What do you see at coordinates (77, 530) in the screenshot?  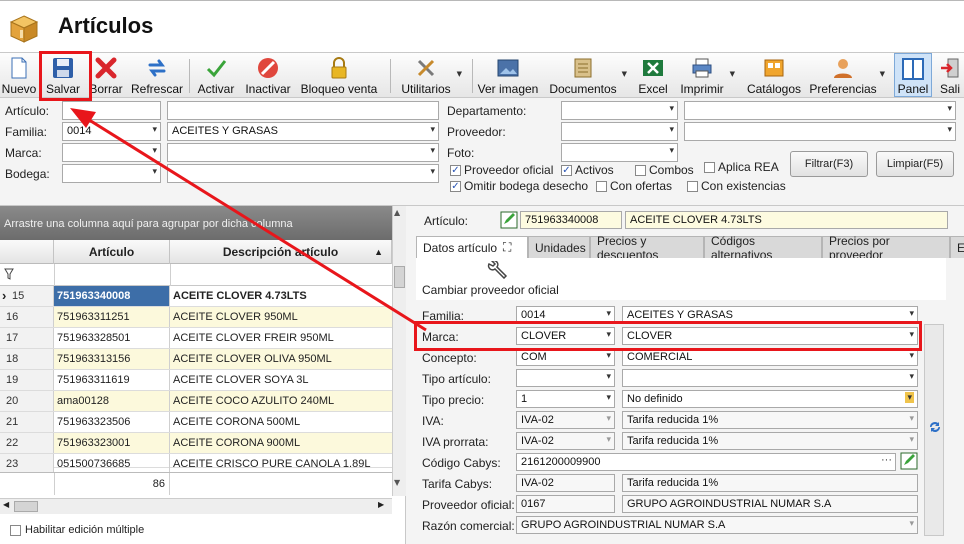 I see `multi-edit-checkbox: Habilitar edición múltiple` at bounding box center [77, 530].